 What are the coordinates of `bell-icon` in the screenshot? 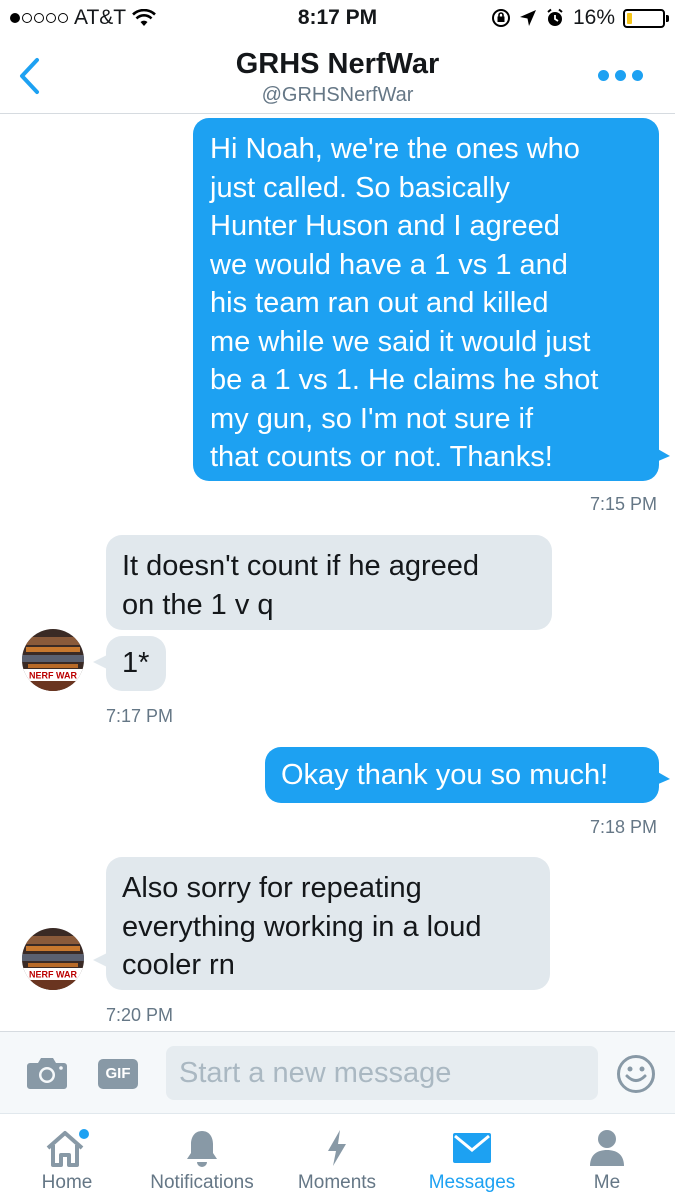 It's located at (202, 1149).